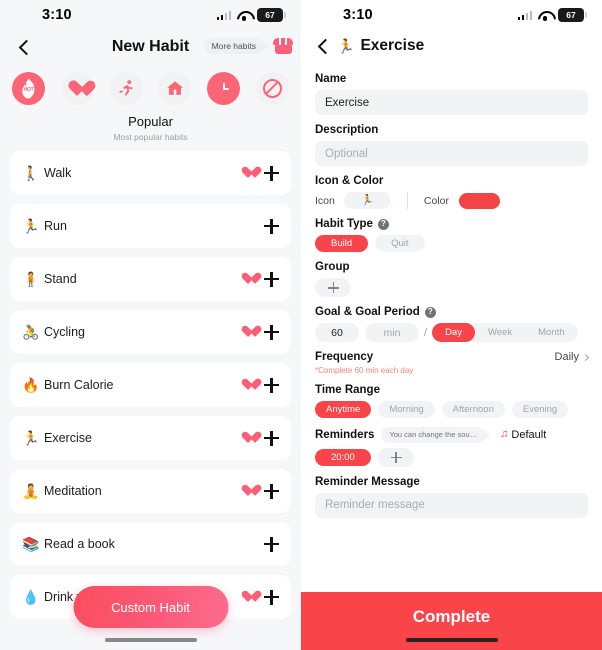  I want to click on reminder-sound-button: ♫ Default, so click(523, 435).